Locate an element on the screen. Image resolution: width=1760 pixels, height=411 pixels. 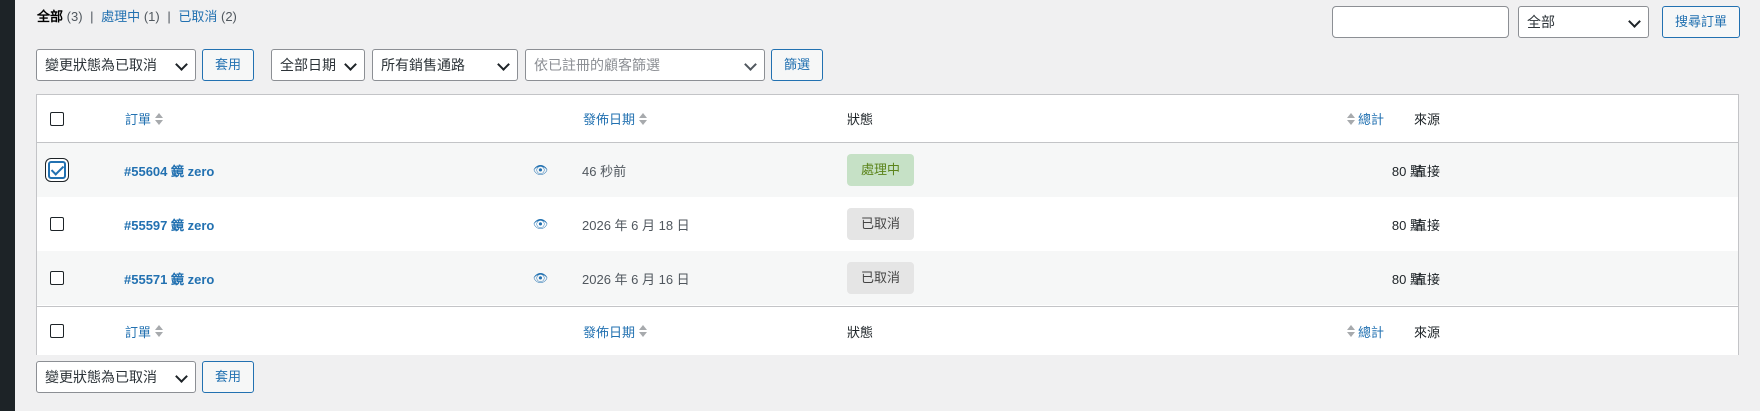
date-filter-select: 全部日期 is located at coordinates (318, 65).